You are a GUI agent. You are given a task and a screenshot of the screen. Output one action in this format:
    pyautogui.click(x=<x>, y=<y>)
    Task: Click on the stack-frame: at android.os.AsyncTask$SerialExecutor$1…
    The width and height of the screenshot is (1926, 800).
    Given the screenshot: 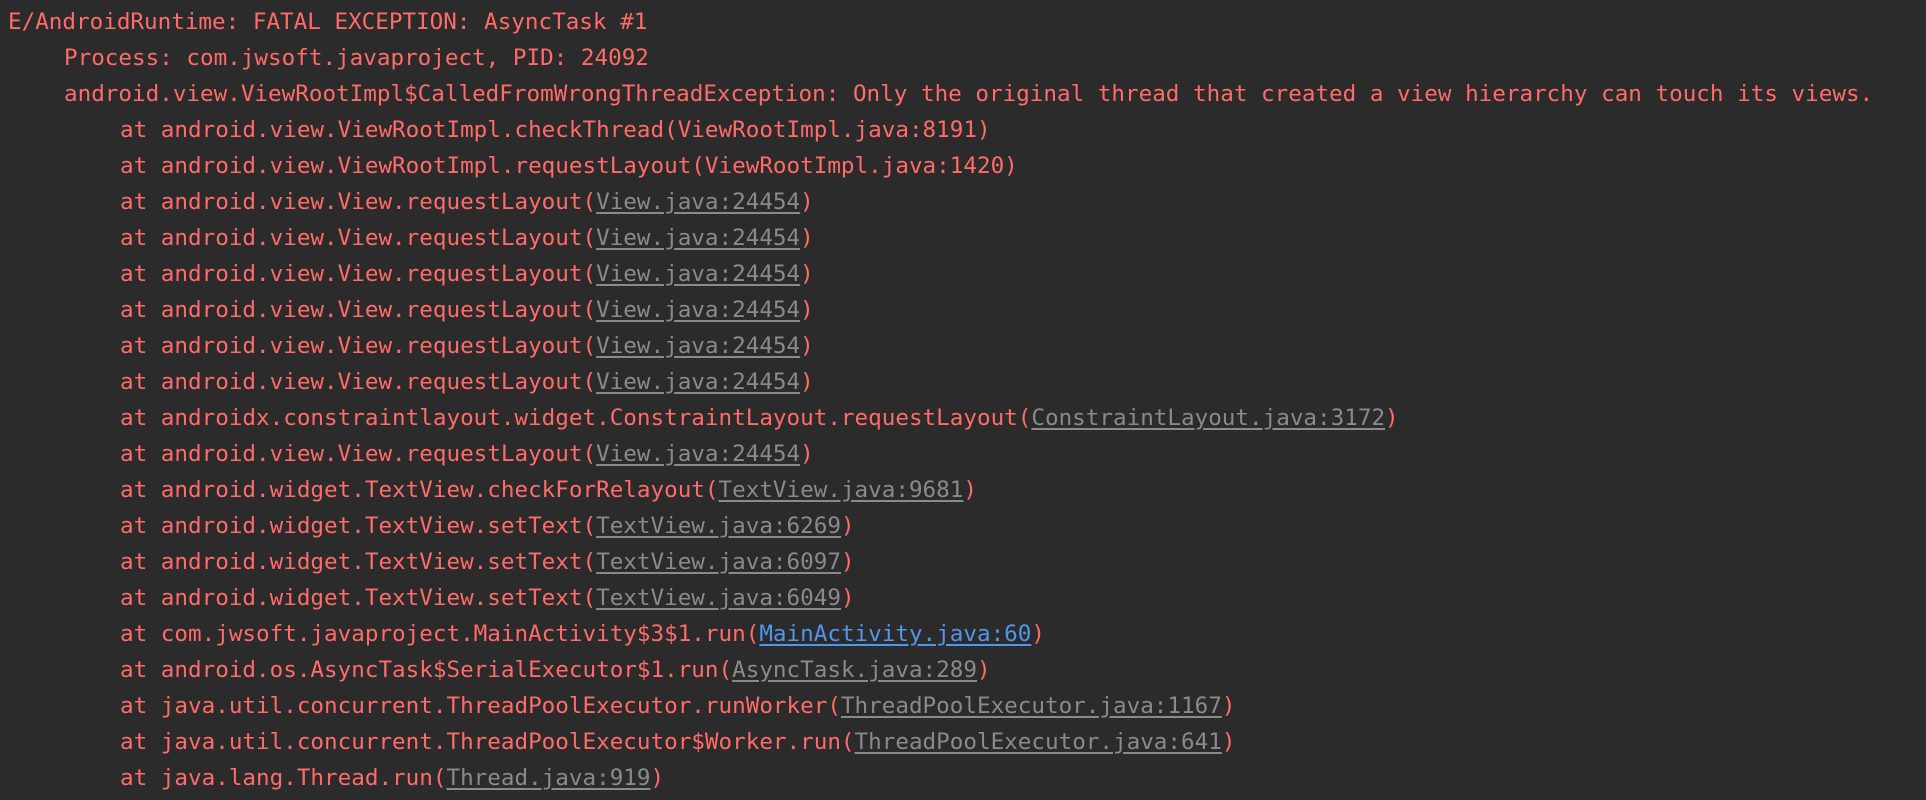 What is the action you would take?
    pyautogui.click(x=499, y=670)
    